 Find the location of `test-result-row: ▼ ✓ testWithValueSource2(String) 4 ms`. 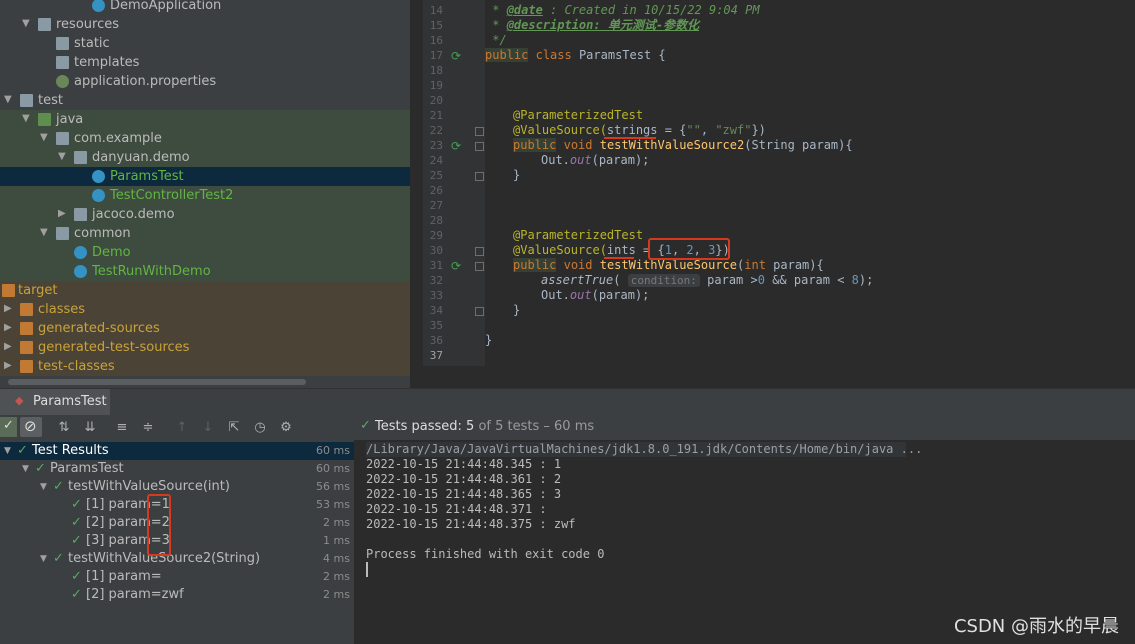

test-result-row: ▼ ✓ testWithValueSource2(String) 4 ms is located at coordinates (177, 559).